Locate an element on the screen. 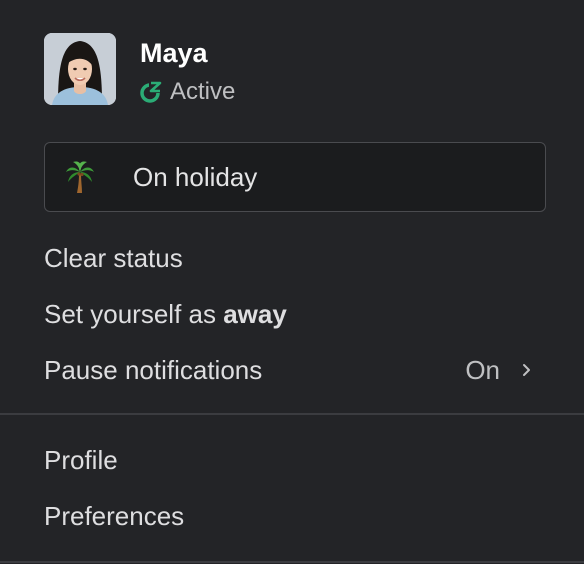 This screenshot has height=564, width=584. identity: Maya Active is located at coordinates (187, 71).